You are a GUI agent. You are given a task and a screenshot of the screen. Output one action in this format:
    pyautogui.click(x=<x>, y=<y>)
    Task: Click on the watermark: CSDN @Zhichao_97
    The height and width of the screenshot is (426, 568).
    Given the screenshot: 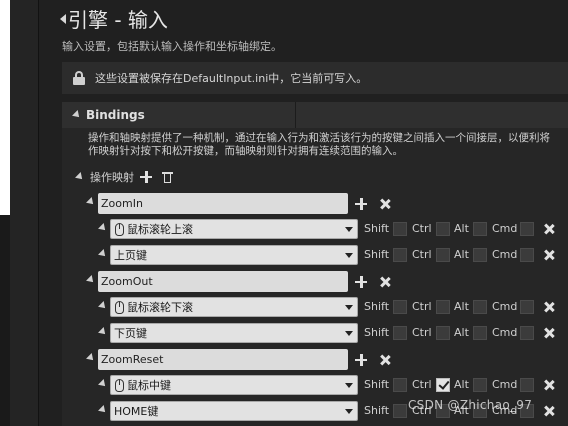 What is the action you would take?
    pyautogui.click(x=470, y=405)
    